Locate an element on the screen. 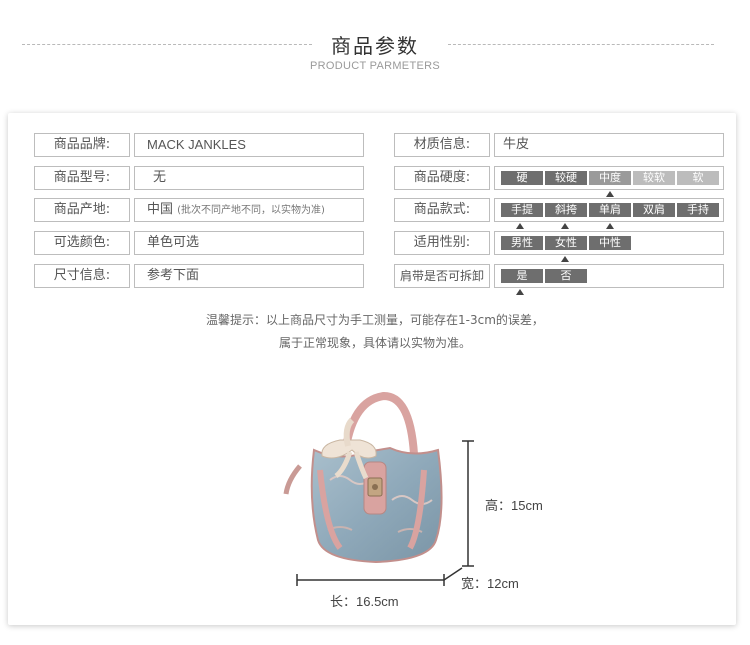 The height and width of the screenshot is (645, 750). width-dimension-label: 宽：12cm is located at coordinates (490, 583).